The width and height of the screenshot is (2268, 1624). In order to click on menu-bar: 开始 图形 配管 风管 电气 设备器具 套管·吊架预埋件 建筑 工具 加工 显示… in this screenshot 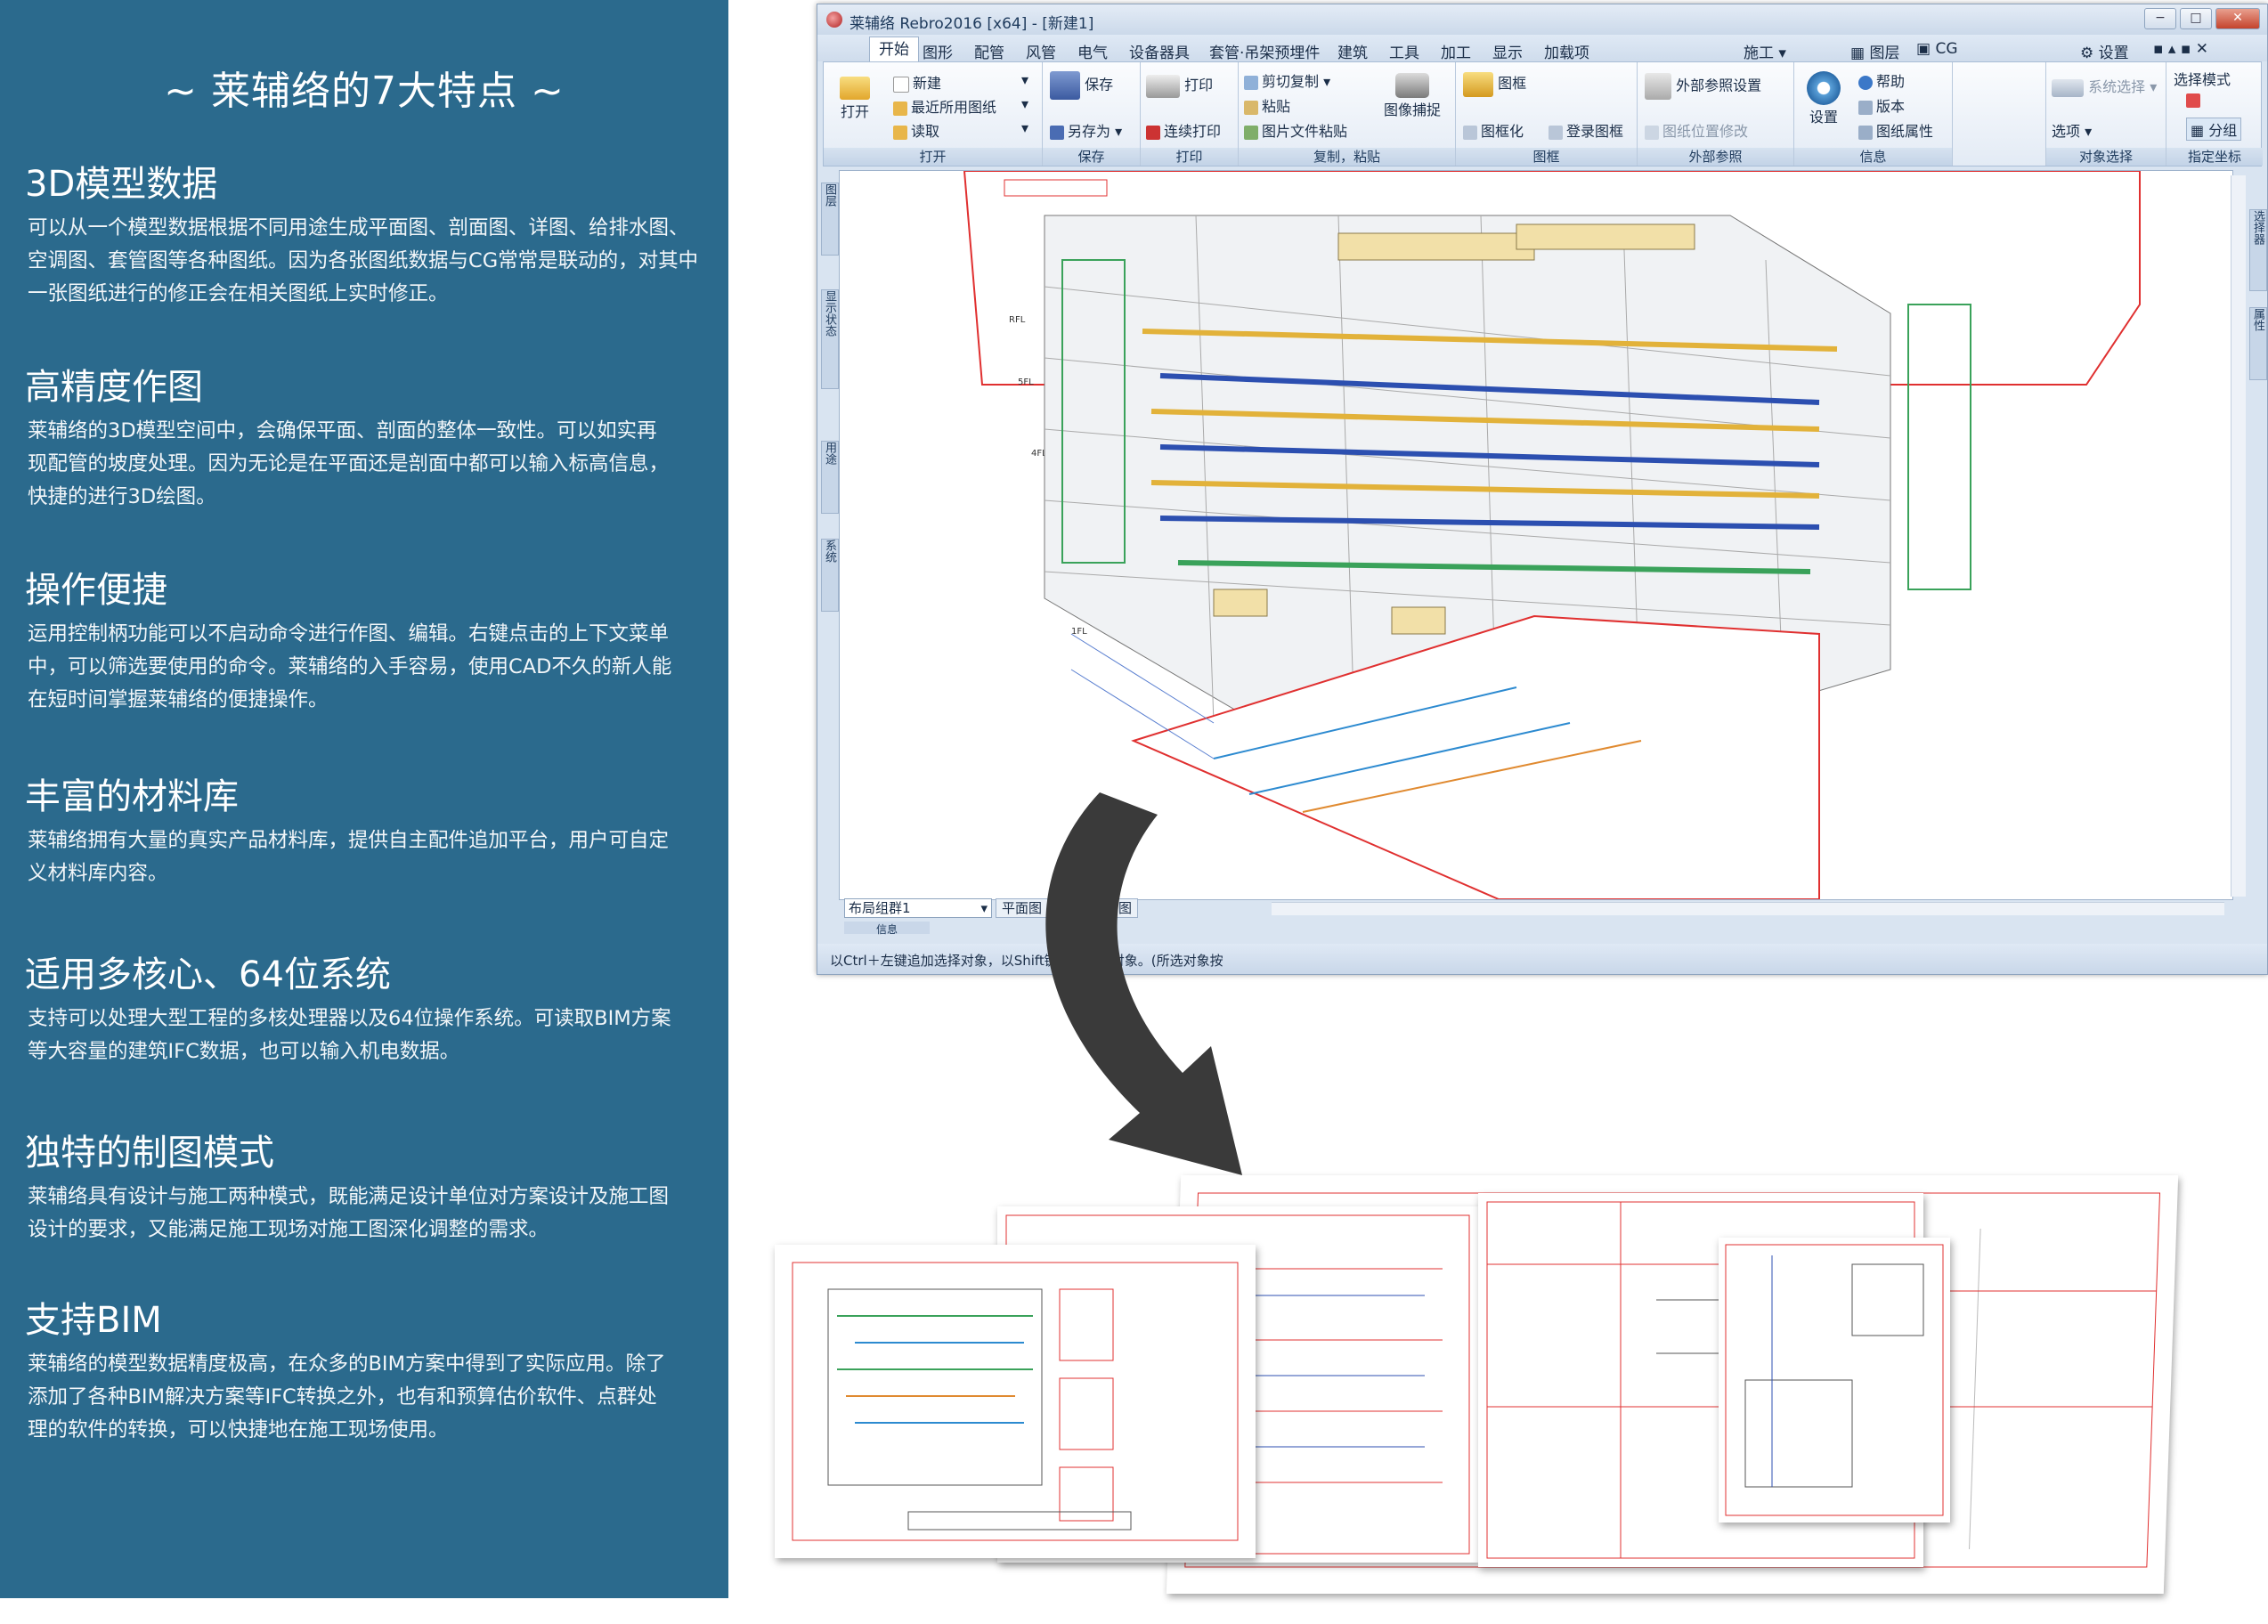, I will do `click(1542, 48)`.